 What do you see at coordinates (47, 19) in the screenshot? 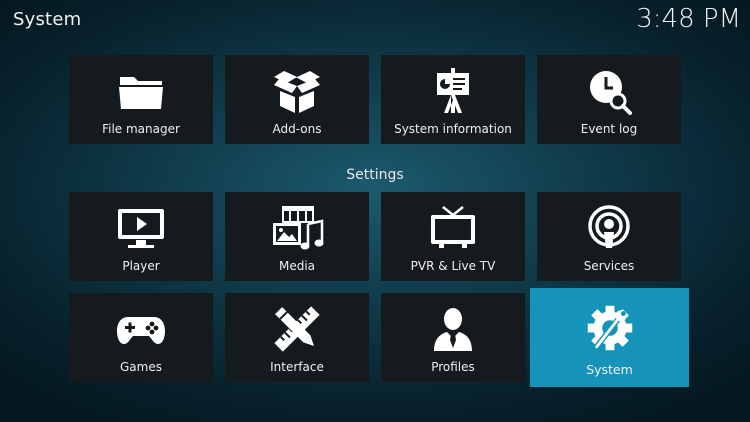
I see `page-title: System` at bounding box center [47, 19].